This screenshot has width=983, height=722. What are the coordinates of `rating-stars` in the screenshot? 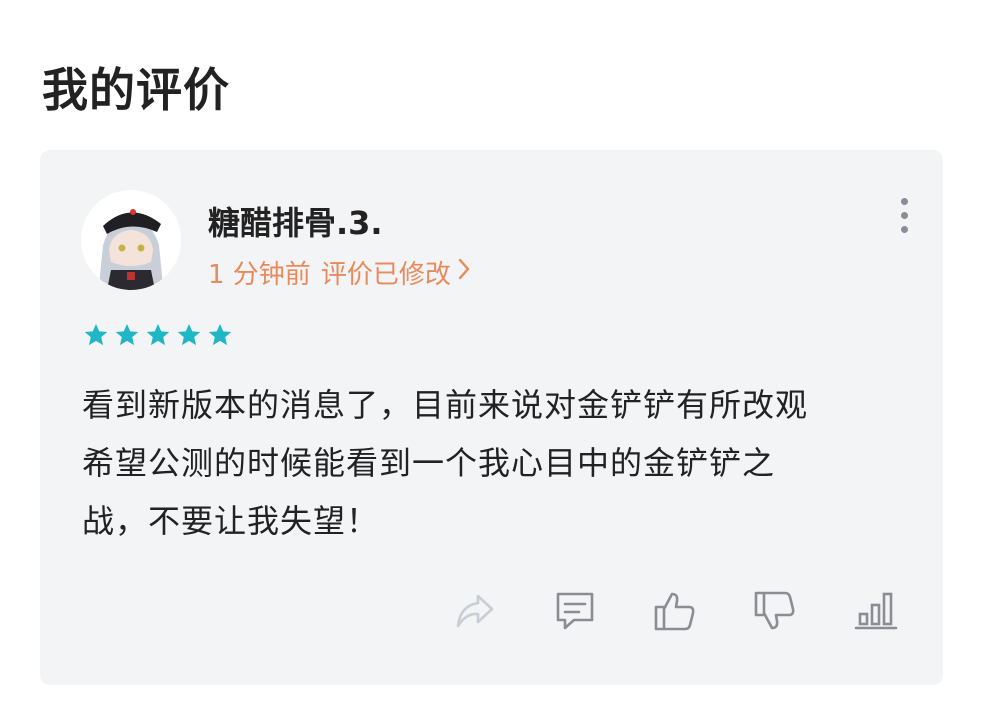 It's located at (158, 335).